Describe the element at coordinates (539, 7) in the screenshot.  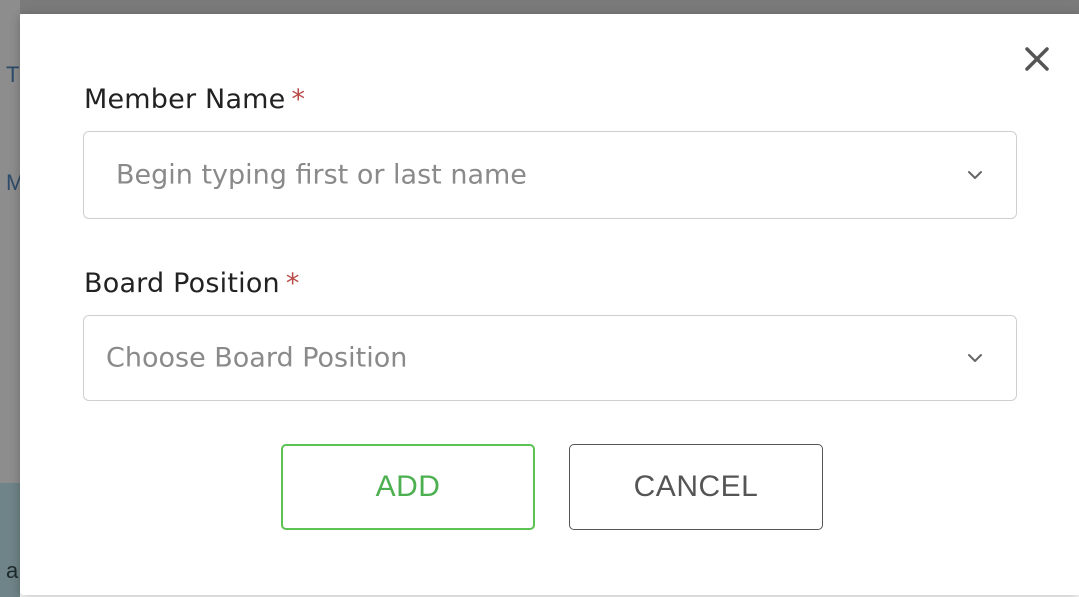
I see `overlay-top` at that location.